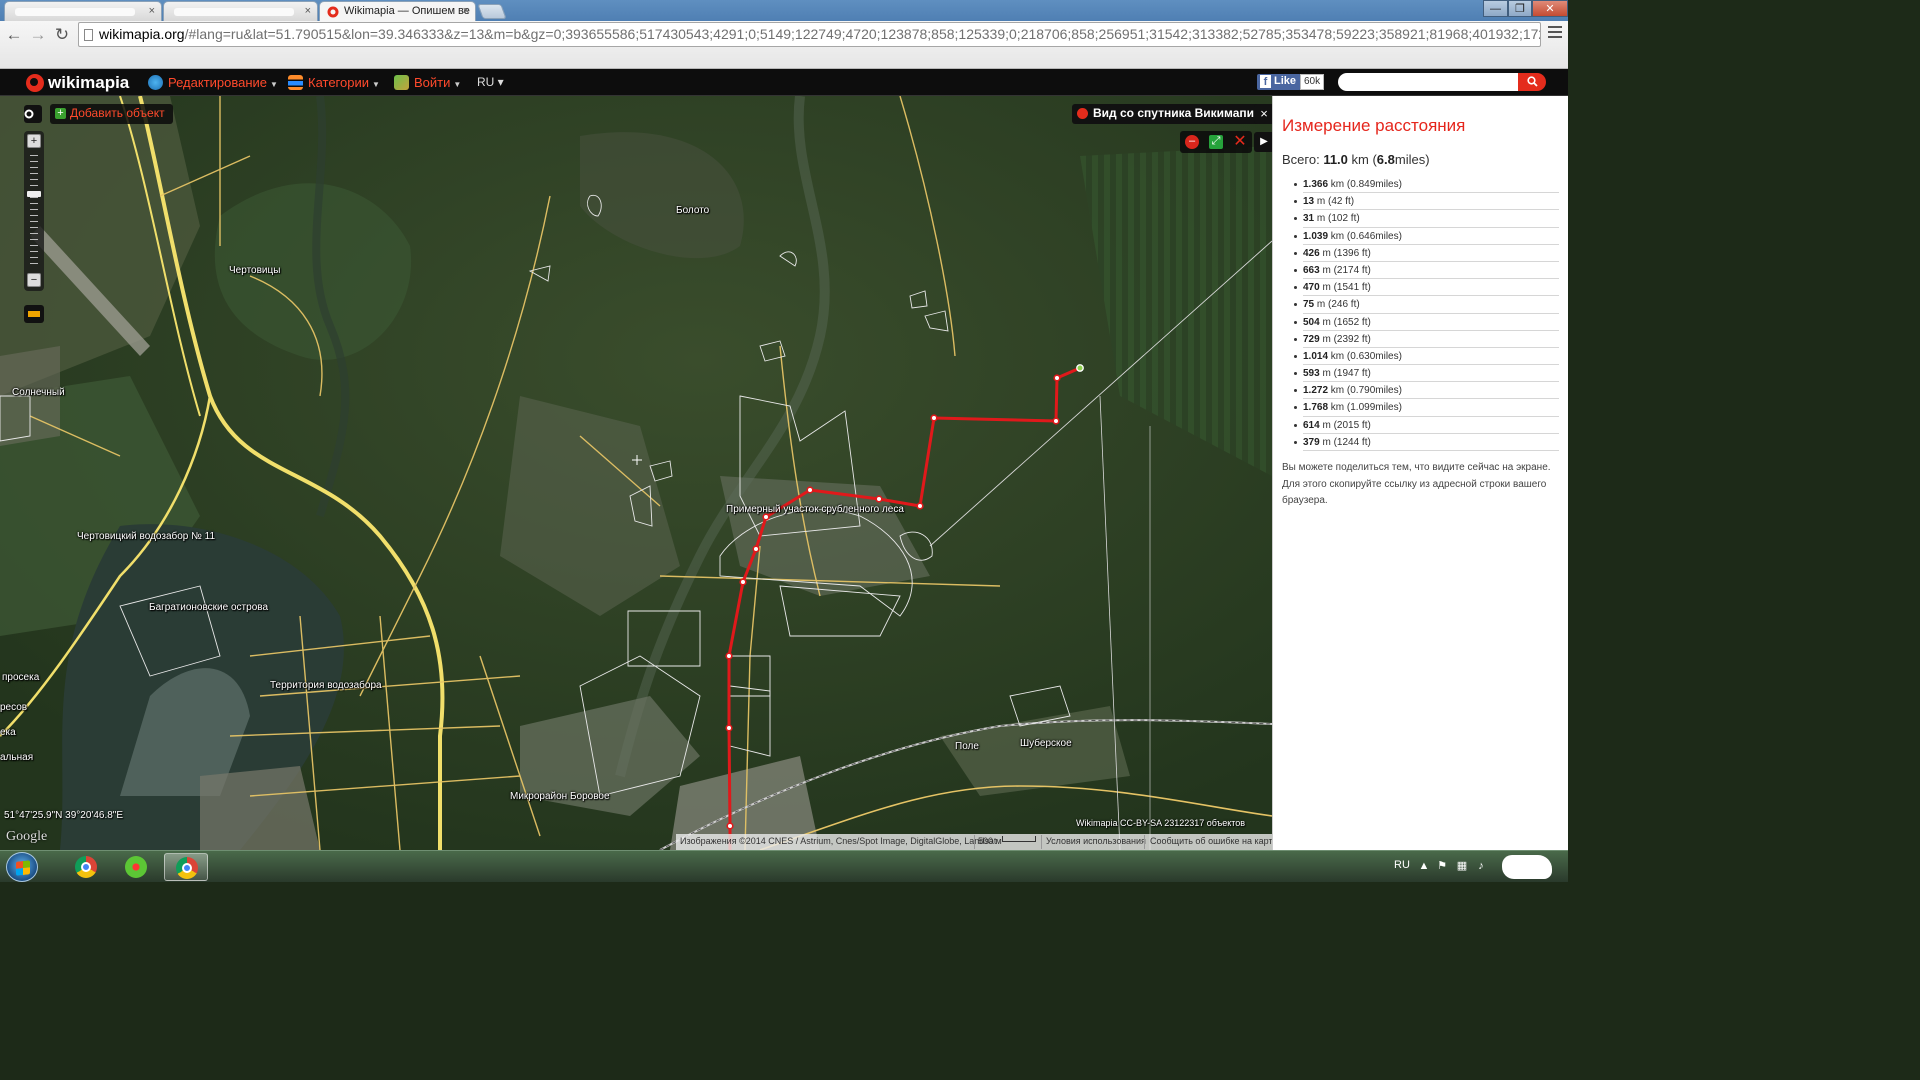  Describe the element at coordinates (1171, 114) in the screenshot. I see `satellite-view-button: Вид со спутника Викимапии` at that location.